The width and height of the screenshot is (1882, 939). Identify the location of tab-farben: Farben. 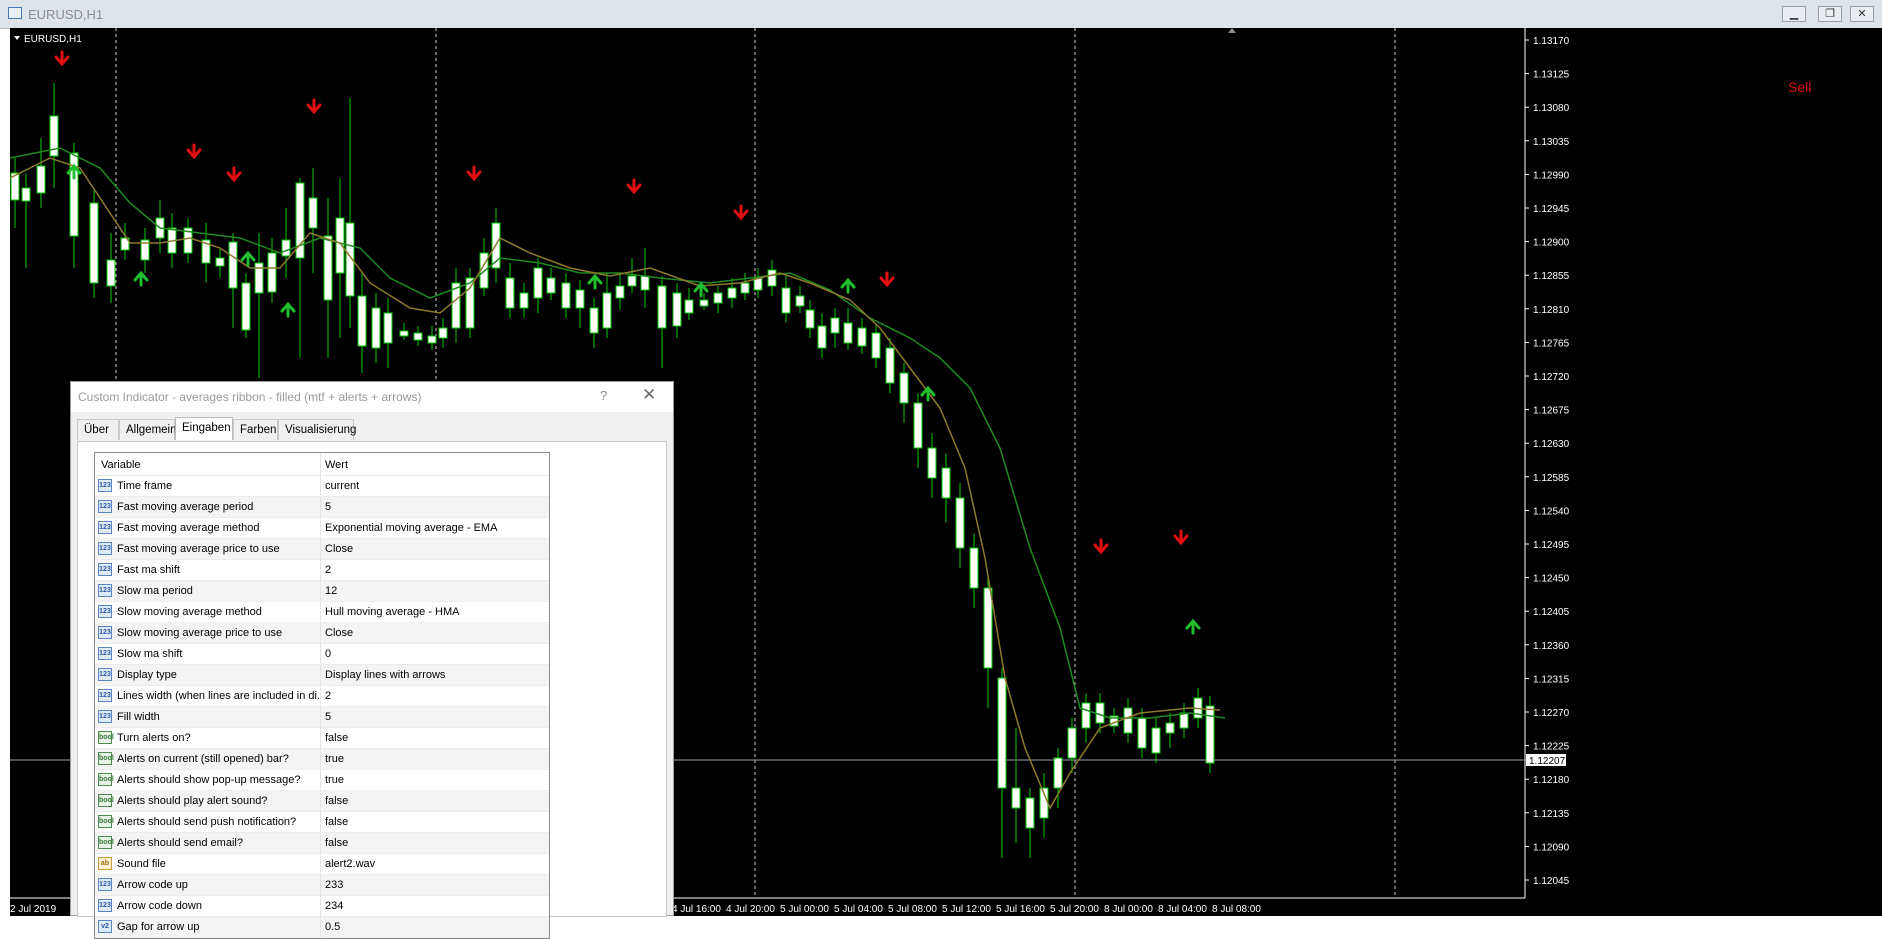
(255, 429).